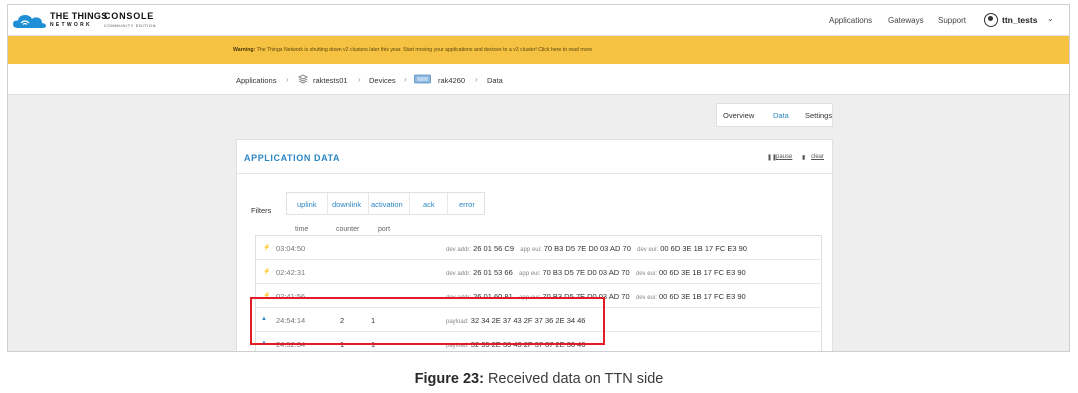 The image size is (1078, 393). What do you see at coordinates (292, 158) in the screenshot?
I see `panel-title: APPLICATION DATA` at bounding box center [292, 158].